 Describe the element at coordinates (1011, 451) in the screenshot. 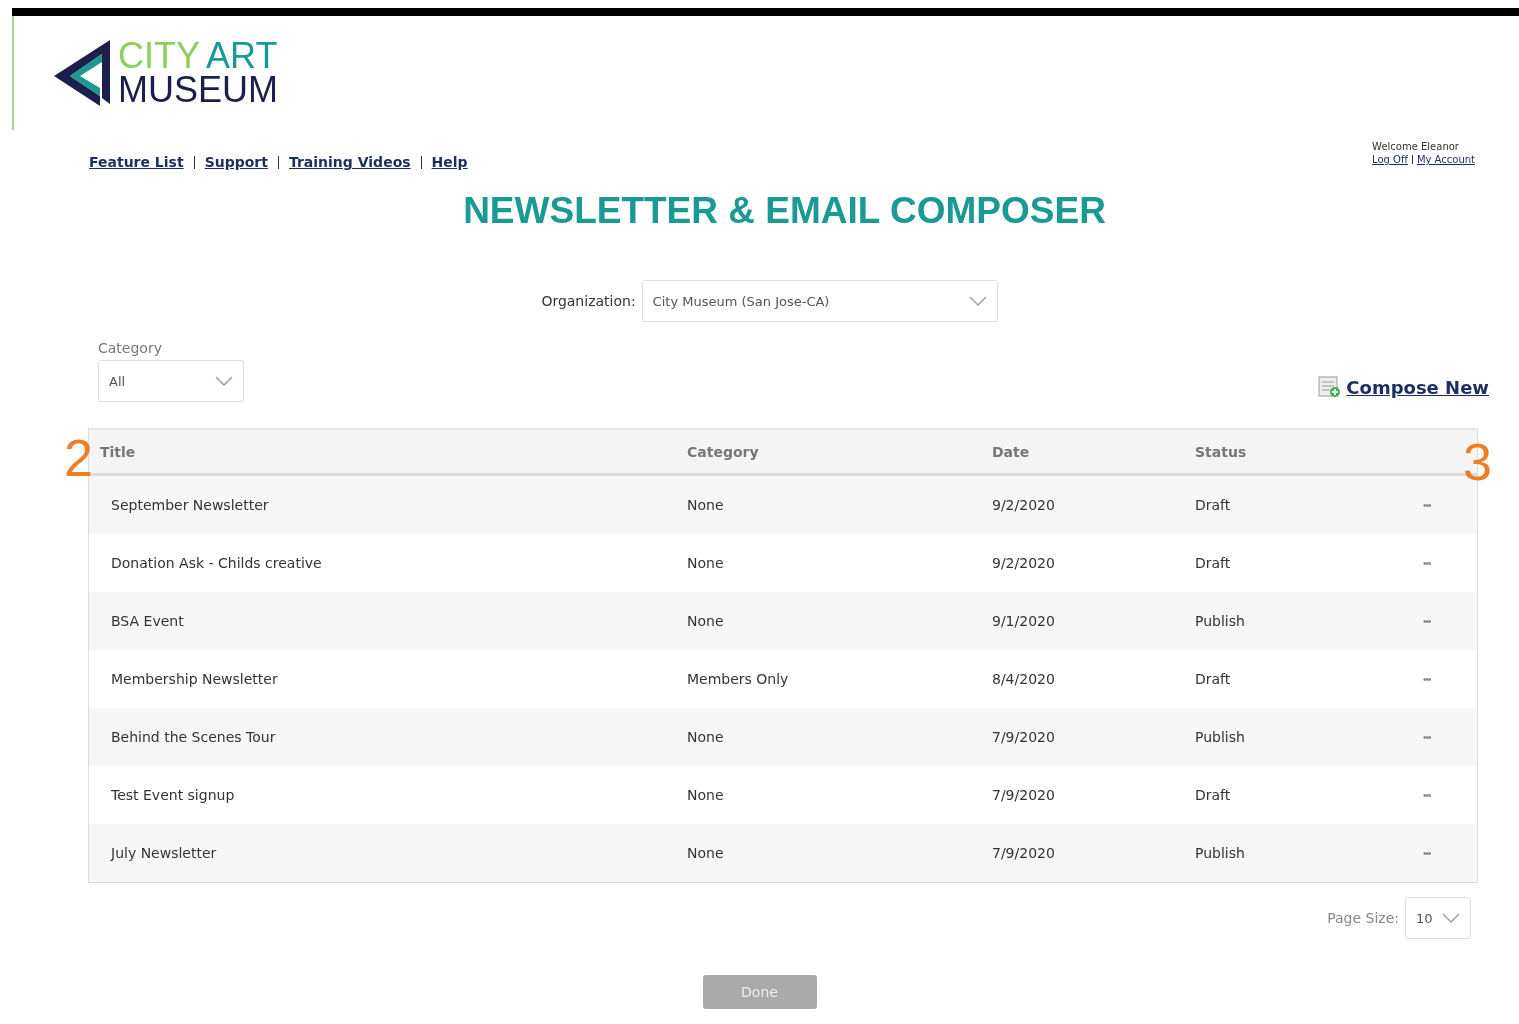

I see `column-header: Date` at that location.